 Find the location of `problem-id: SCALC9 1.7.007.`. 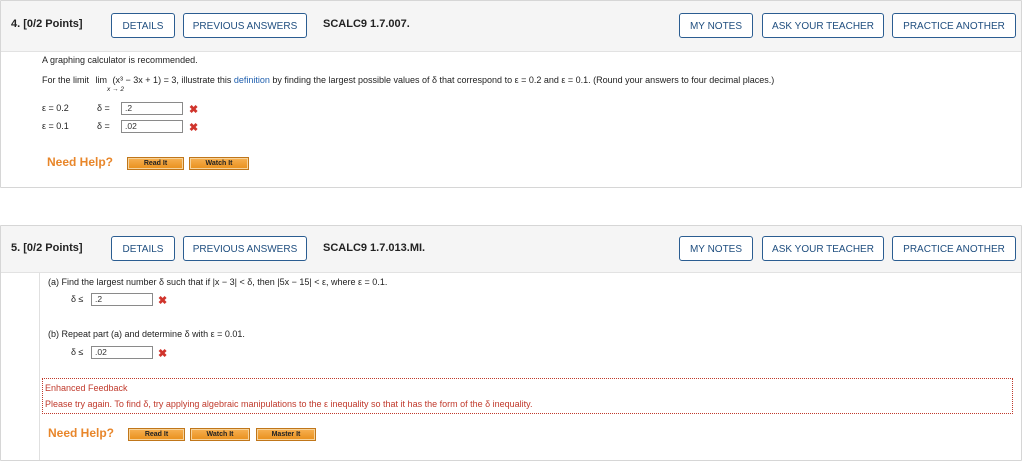

problem-id: SCALC9 1.7.007. is located at coordinates (366, 24).